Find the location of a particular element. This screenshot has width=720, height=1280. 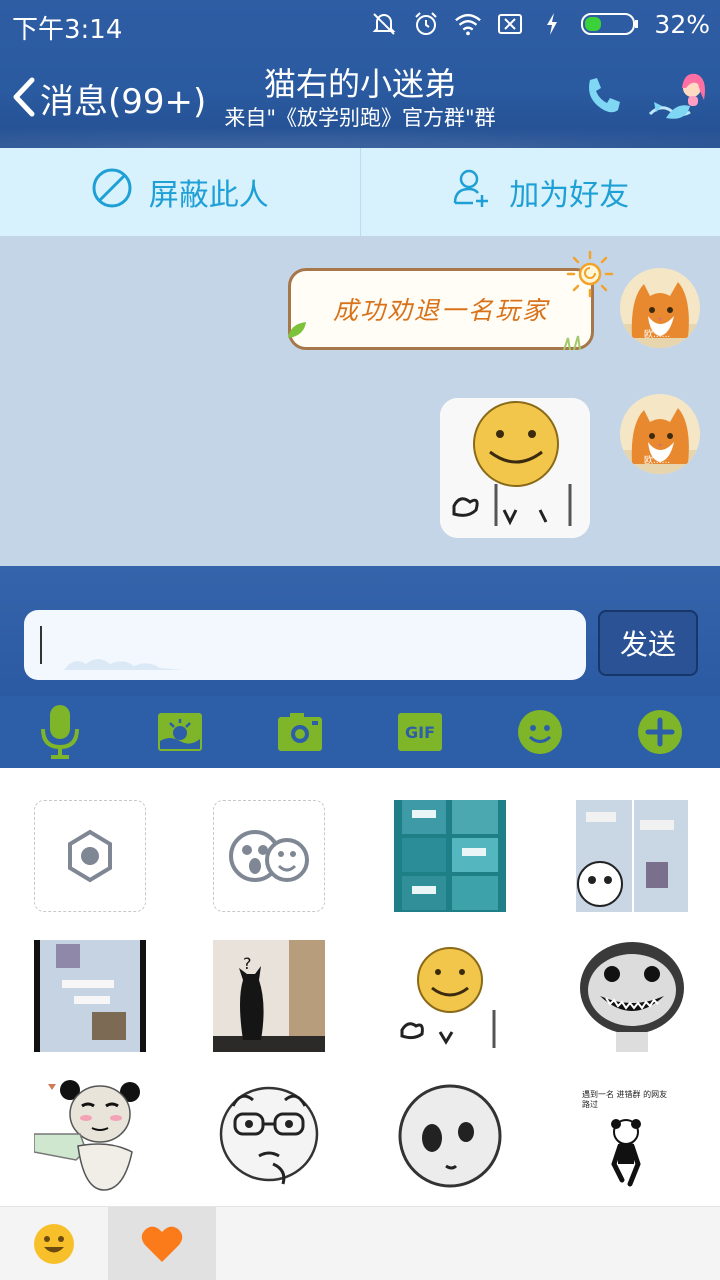

message-text: 成功劝退一名玩家 is located at coordinates (440, 310).